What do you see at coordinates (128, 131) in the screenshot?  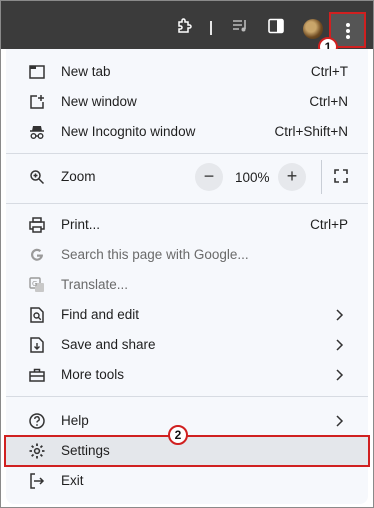 I see `new-incognito-label: New Incognito window` at bounding box center [128, 131].